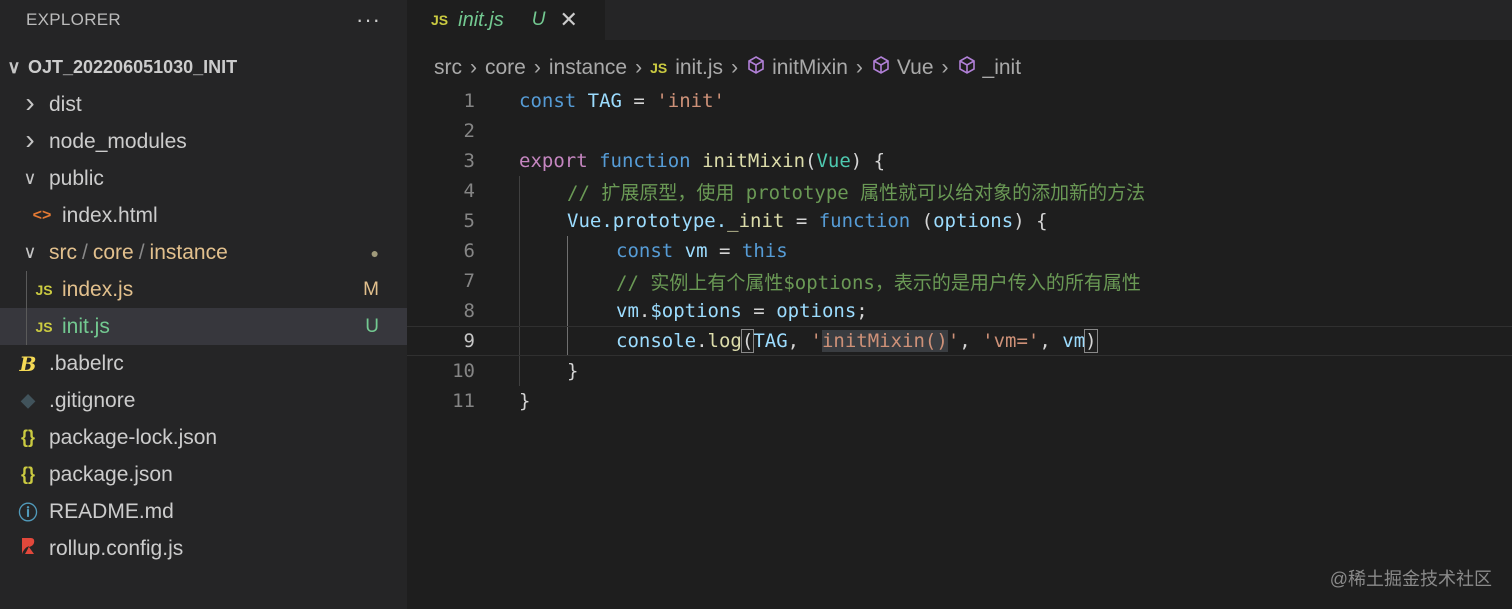 Image resolution: width=1512 pixels, height=609 pixels. I want to click on breadcrumb-instance: instance, so click(588, 68).